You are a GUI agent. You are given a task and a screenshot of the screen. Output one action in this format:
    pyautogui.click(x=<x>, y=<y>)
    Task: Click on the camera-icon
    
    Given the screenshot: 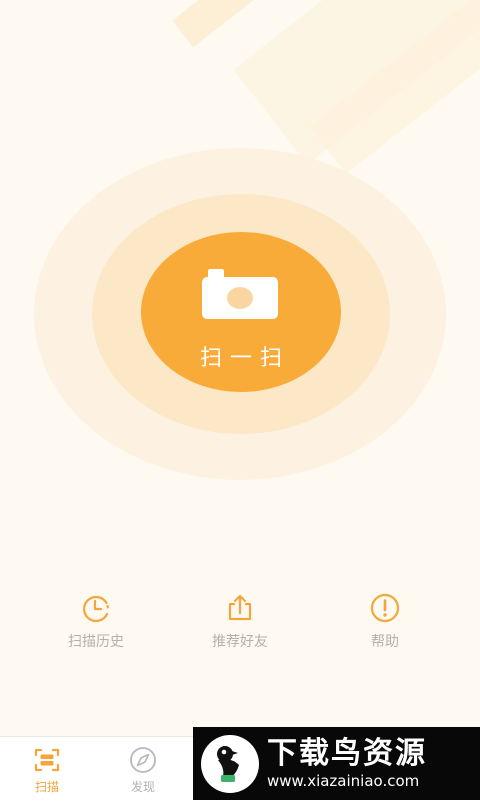 What is the action you would take?
    pyautogui.click(x=240, y=294)
    